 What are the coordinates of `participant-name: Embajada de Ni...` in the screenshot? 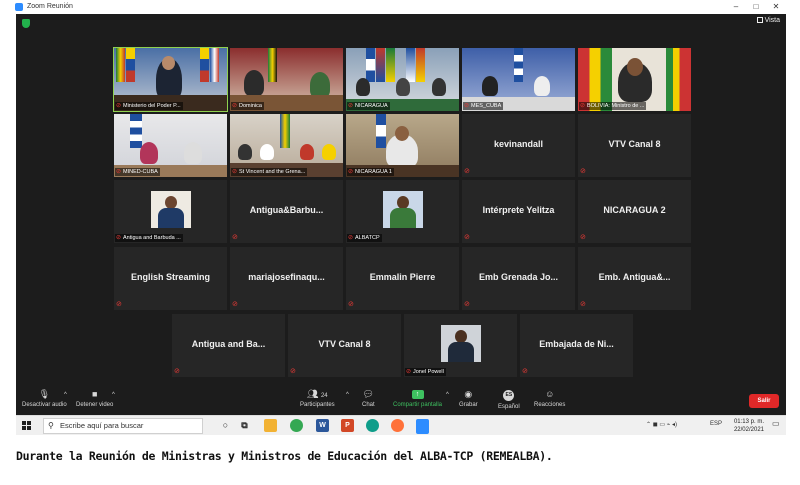 It's located at (576, 344).